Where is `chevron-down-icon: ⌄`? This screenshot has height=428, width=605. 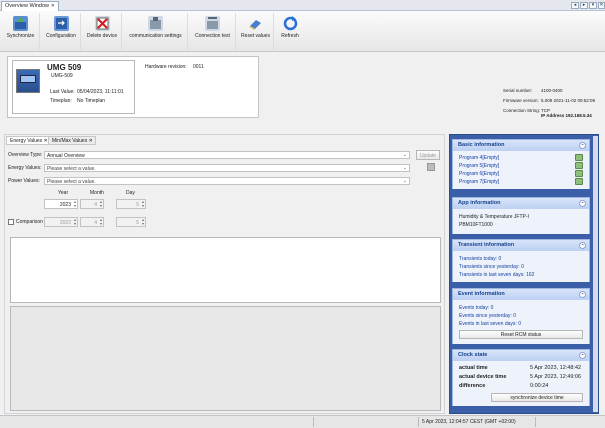 chevron-down-icon: ⌄ is located at coordinates (404, 168).